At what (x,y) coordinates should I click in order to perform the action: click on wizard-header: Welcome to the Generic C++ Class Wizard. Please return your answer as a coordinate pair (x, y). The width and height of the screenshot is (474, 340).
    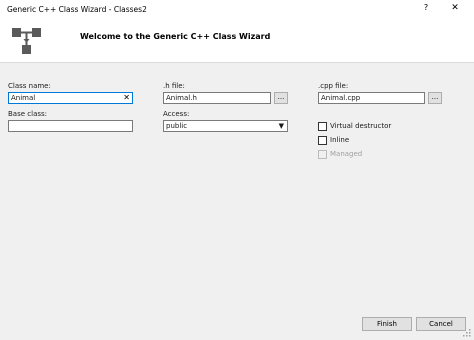
    Looking at the image, I should click on (237, 41).